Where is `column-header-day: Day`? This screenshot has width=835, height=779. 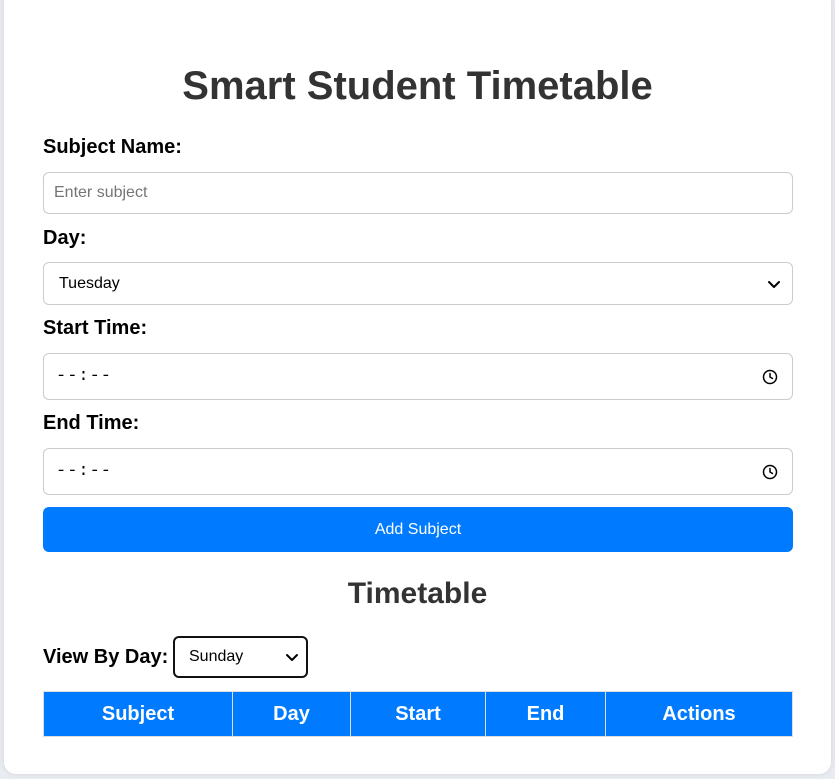
column-header-day: Day is located at coordinates (291, 714).